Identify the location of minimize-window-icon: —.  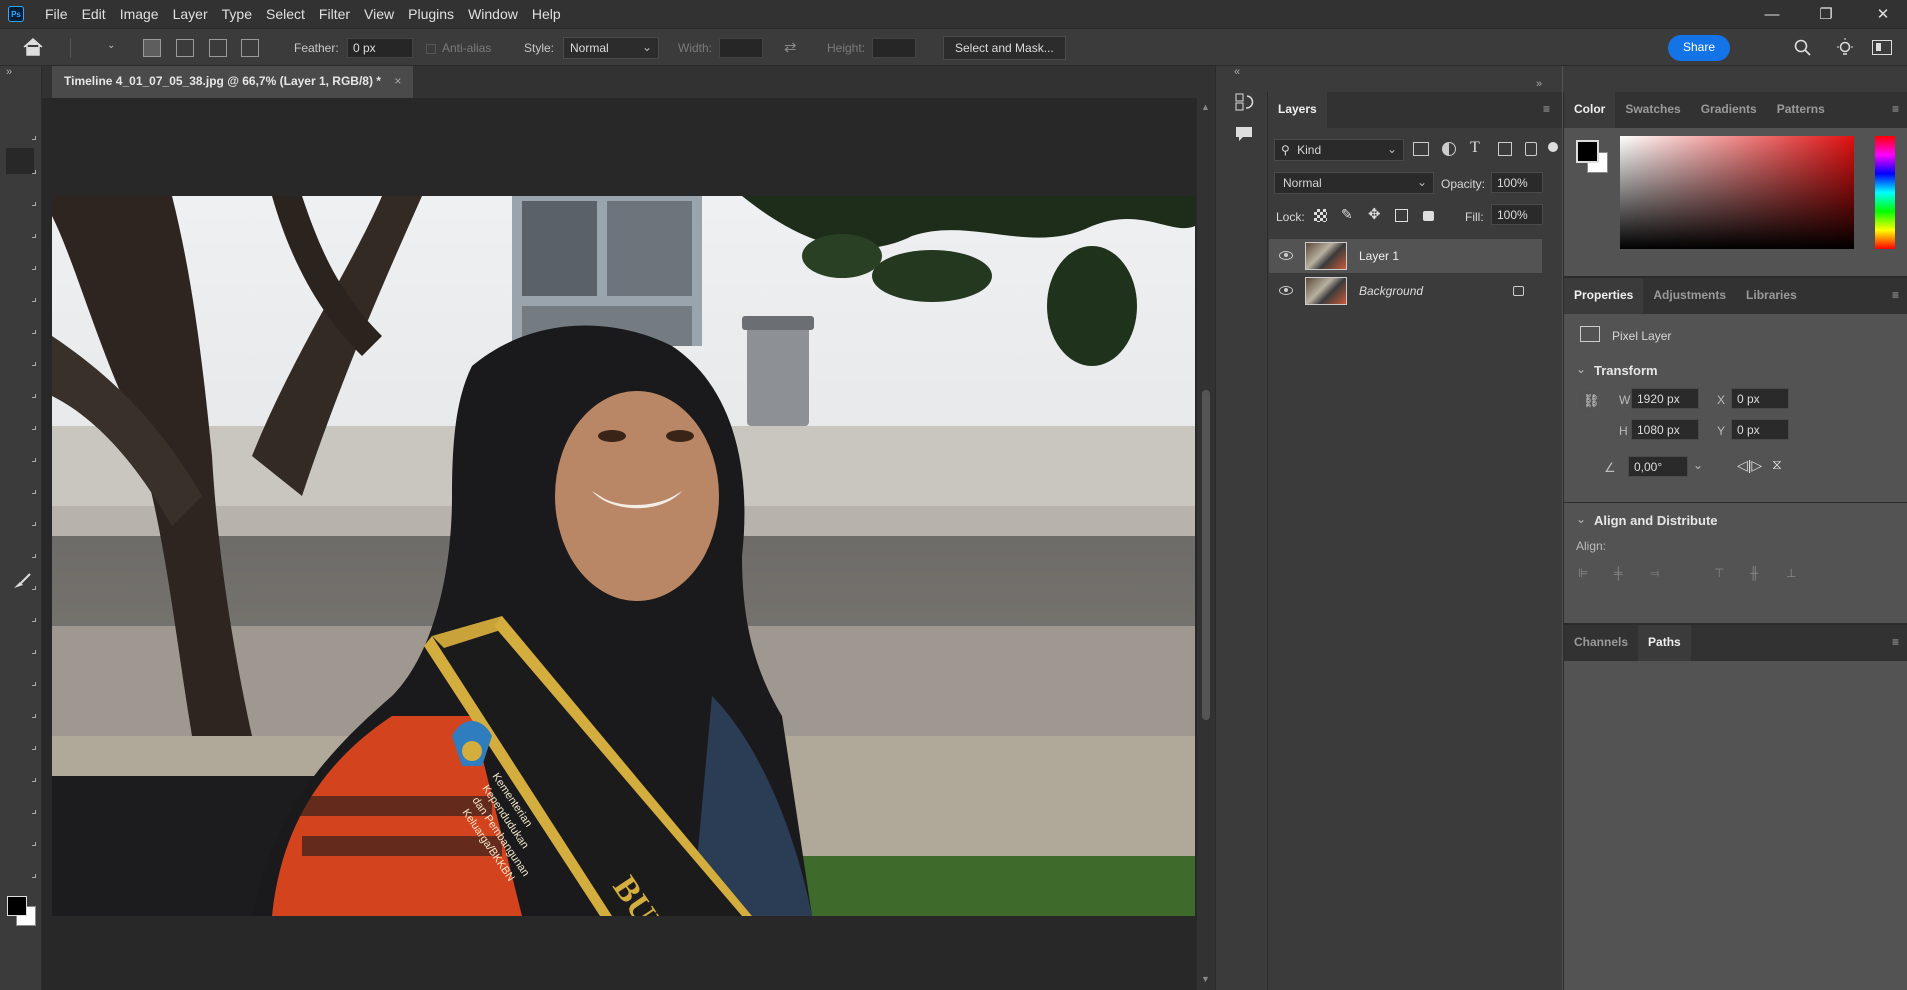
(1772, 14).